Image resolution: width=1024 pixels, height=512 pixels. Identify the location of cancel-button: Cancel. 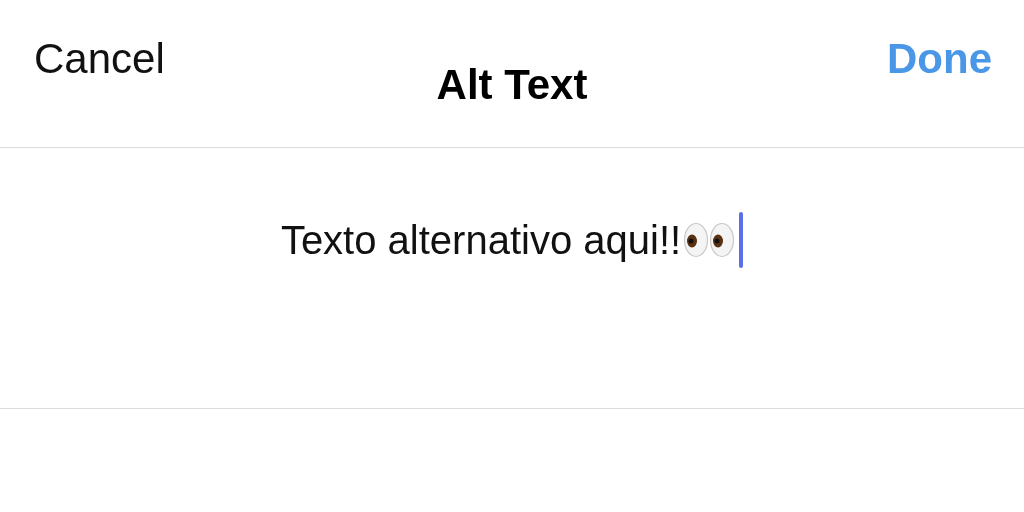
(99, 58).